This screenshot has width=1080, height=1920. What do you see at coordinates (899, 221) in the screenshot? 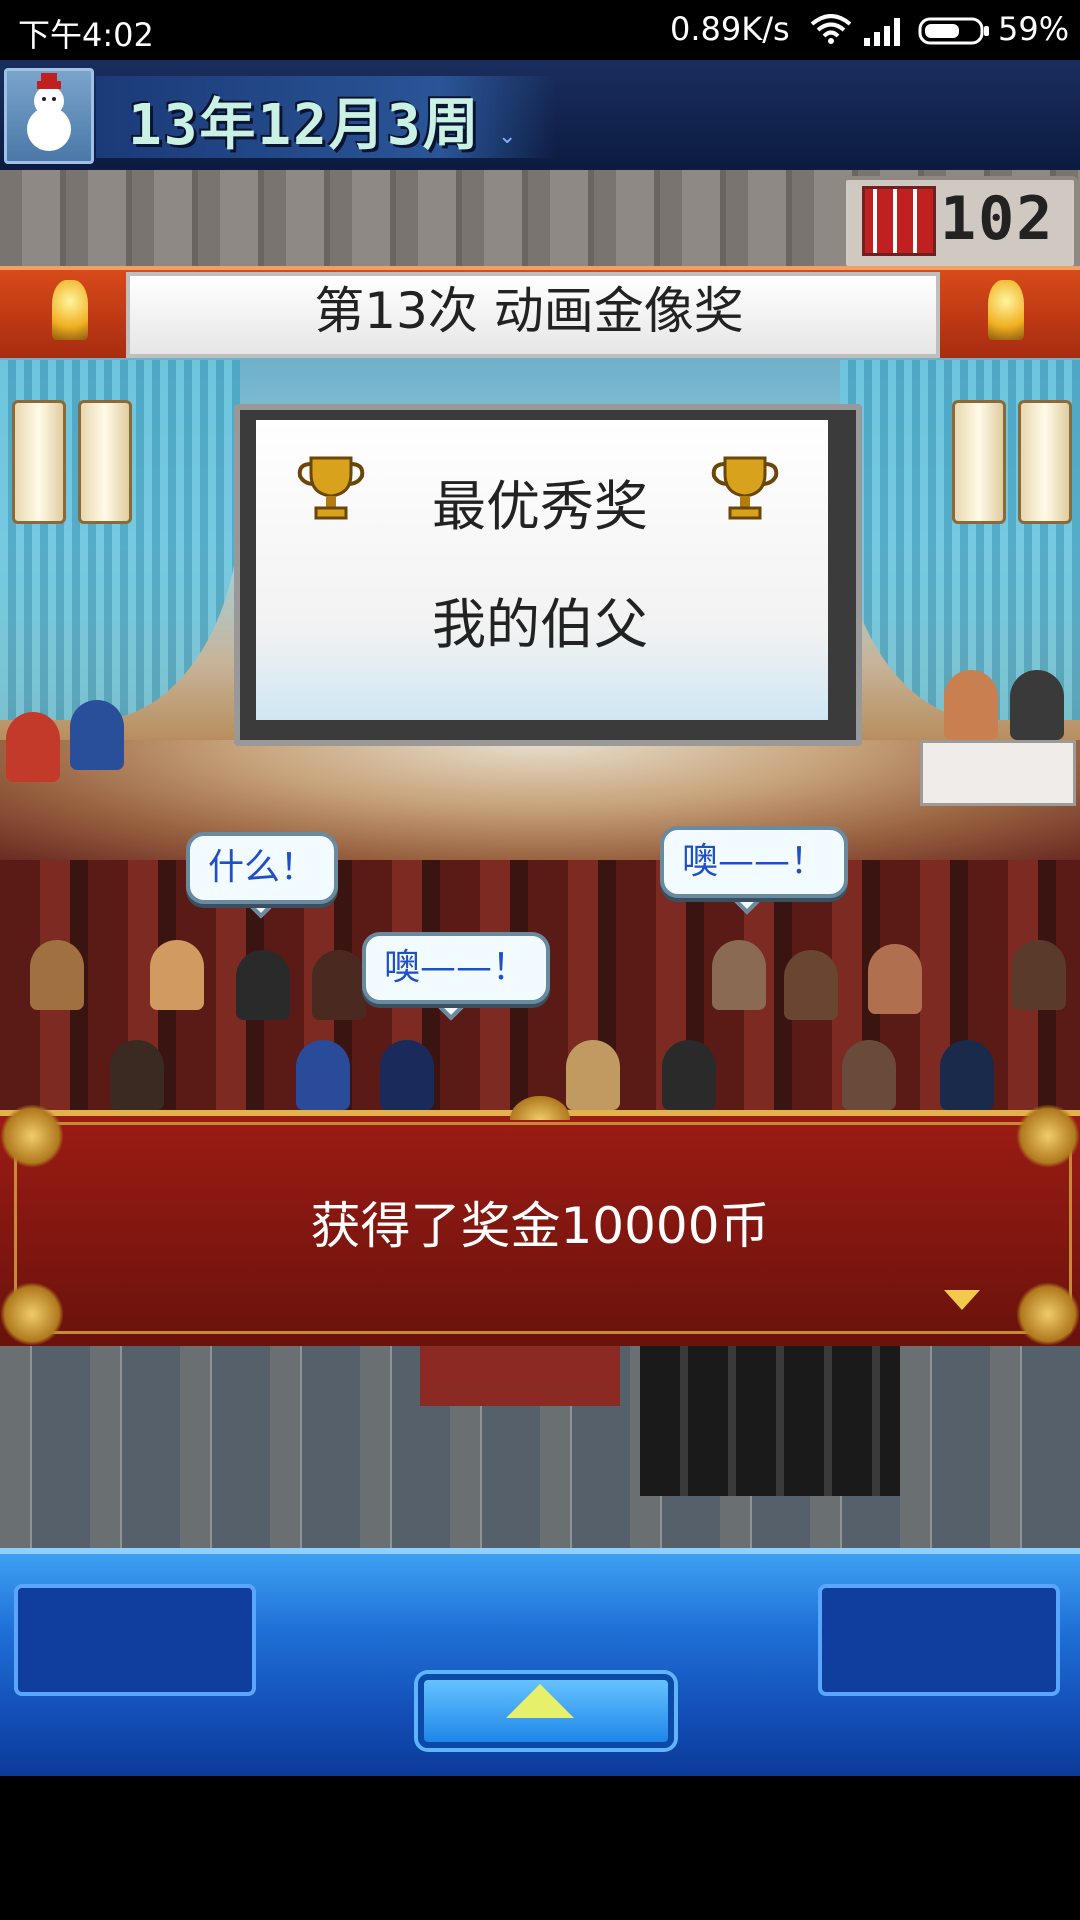
I see `research-points-icon` at bounding box center [899, 221].